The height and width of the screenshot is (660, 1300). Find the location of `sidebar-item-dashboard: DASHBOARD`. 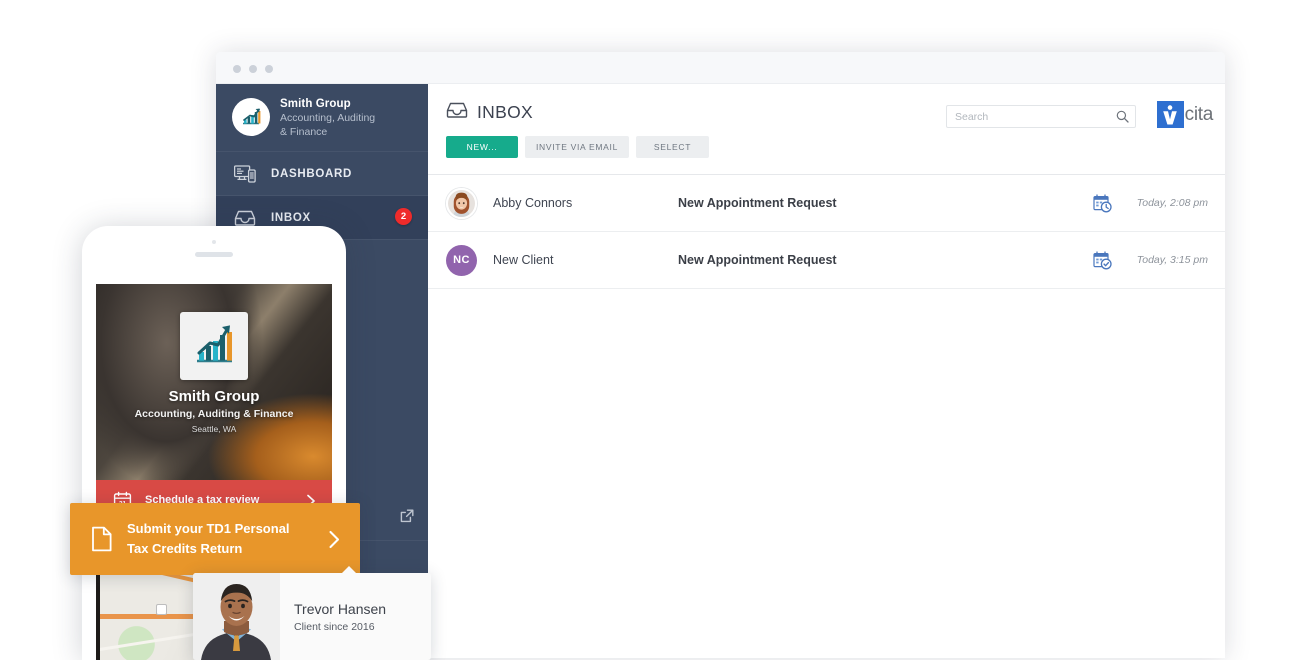

sidebar-item-dashboard: DASHBOARD is located at coordinates (322, 174).